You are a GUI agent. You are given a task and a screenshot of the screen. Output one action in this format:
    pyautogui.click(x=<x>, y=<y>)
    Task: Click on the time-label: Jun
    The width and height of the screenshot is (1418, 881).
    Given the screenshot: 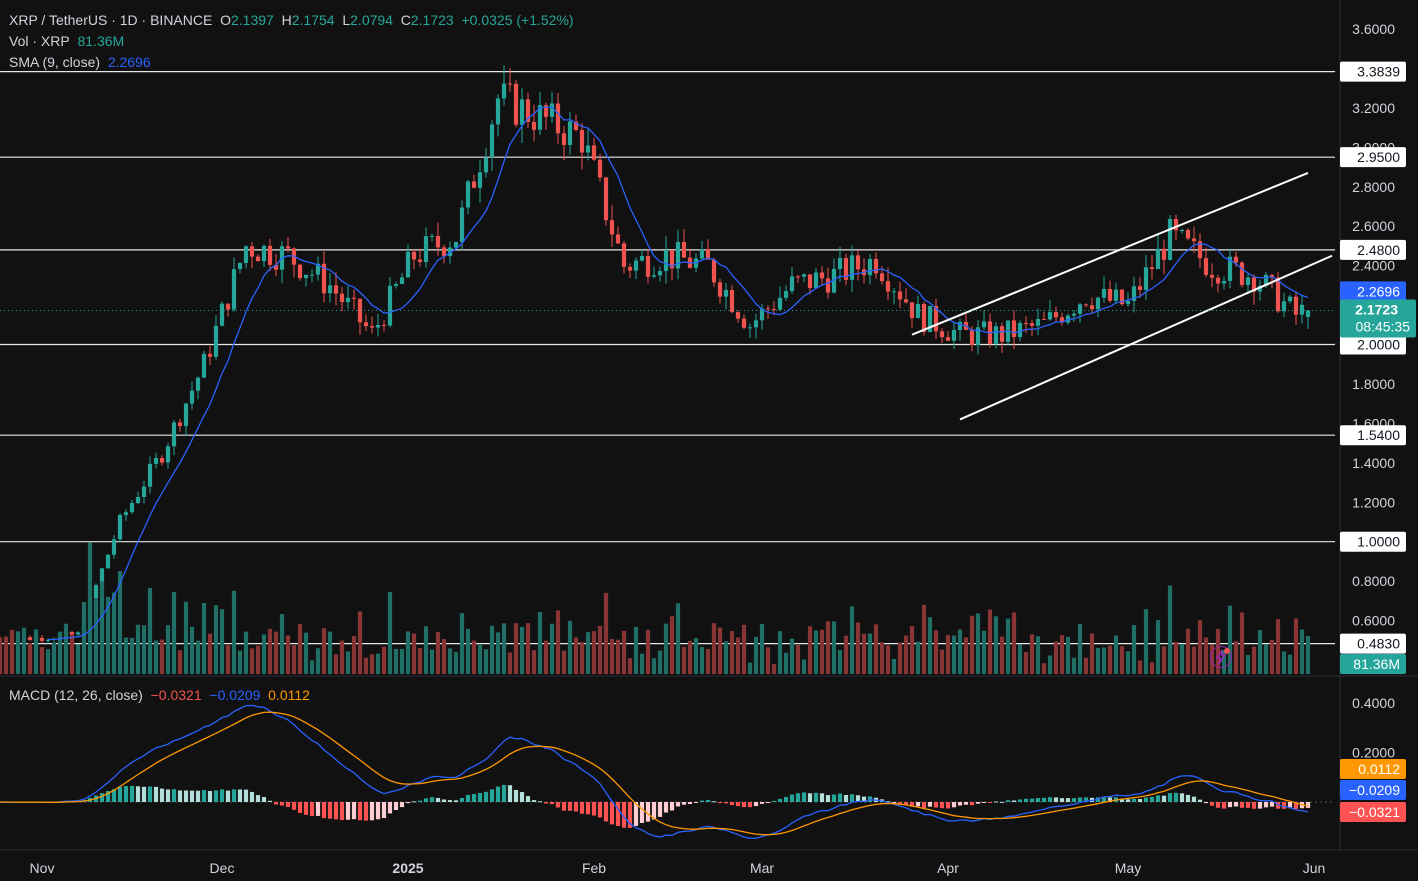 What is the action you would take?
    pyautogui.click(x=1314, y=868)
    